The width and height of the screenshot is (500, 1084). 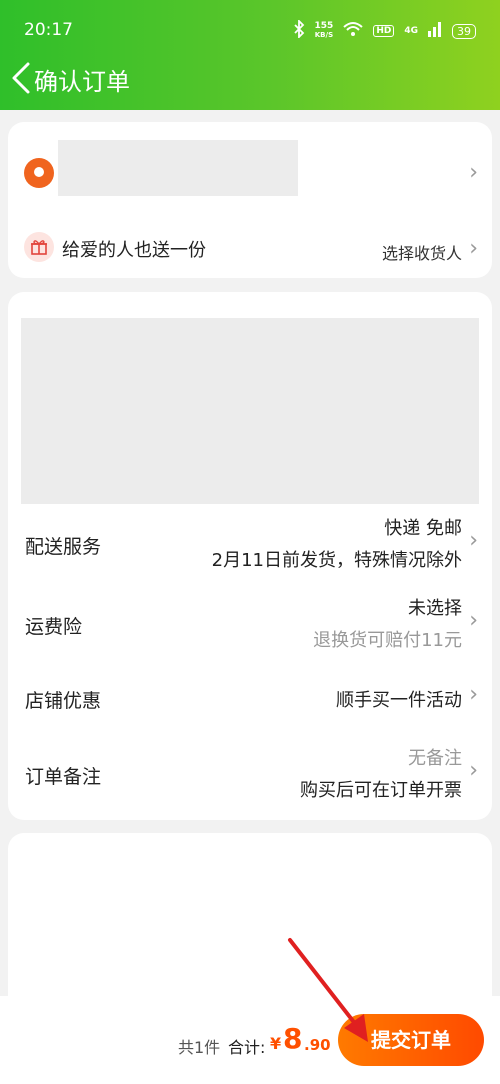 I want to click on hd-badge: HD, so click(x=384, y=31).